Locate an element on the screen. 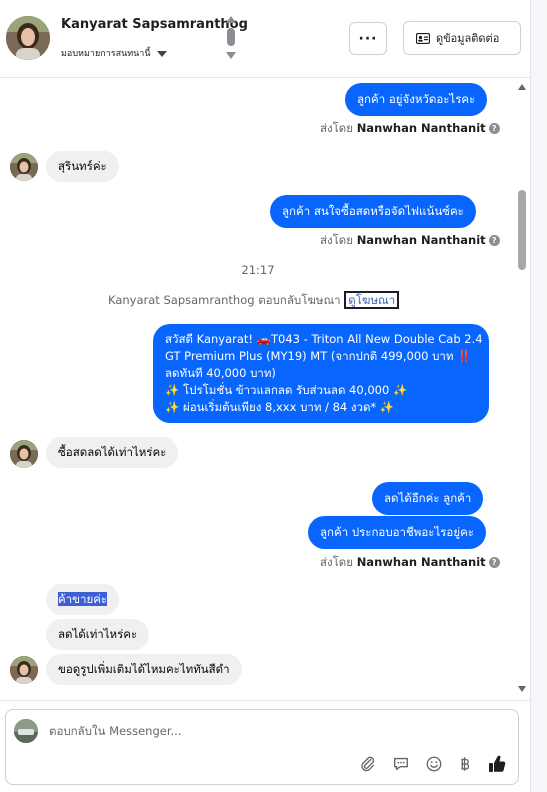 The image size is (547, 792). contact-card-icon is located at coordinates (423, 38).